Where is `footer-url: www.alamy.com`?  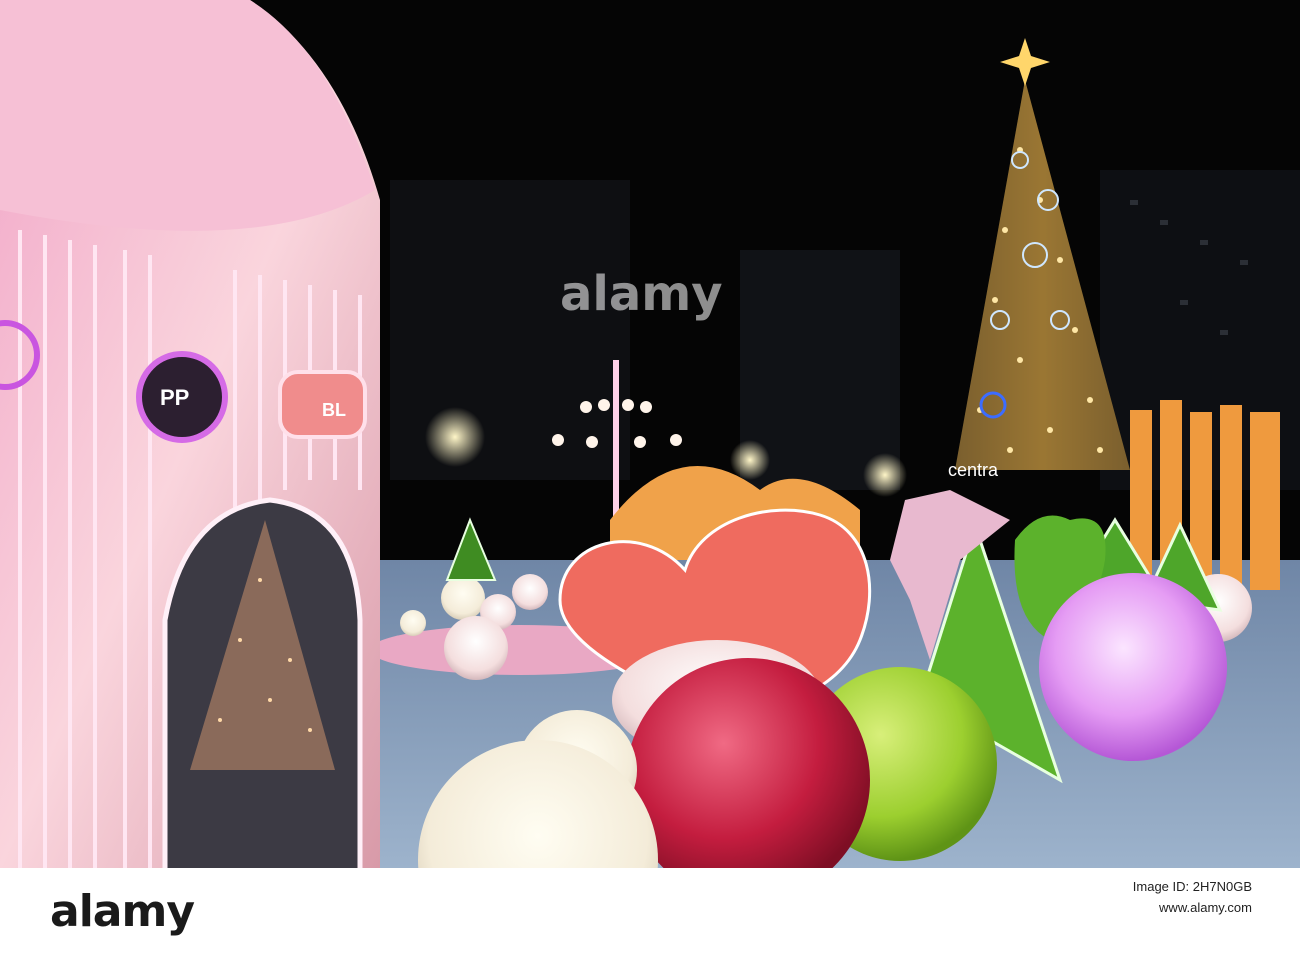
footer-url: www.alamy.com is located at coordinates (1205, 907).